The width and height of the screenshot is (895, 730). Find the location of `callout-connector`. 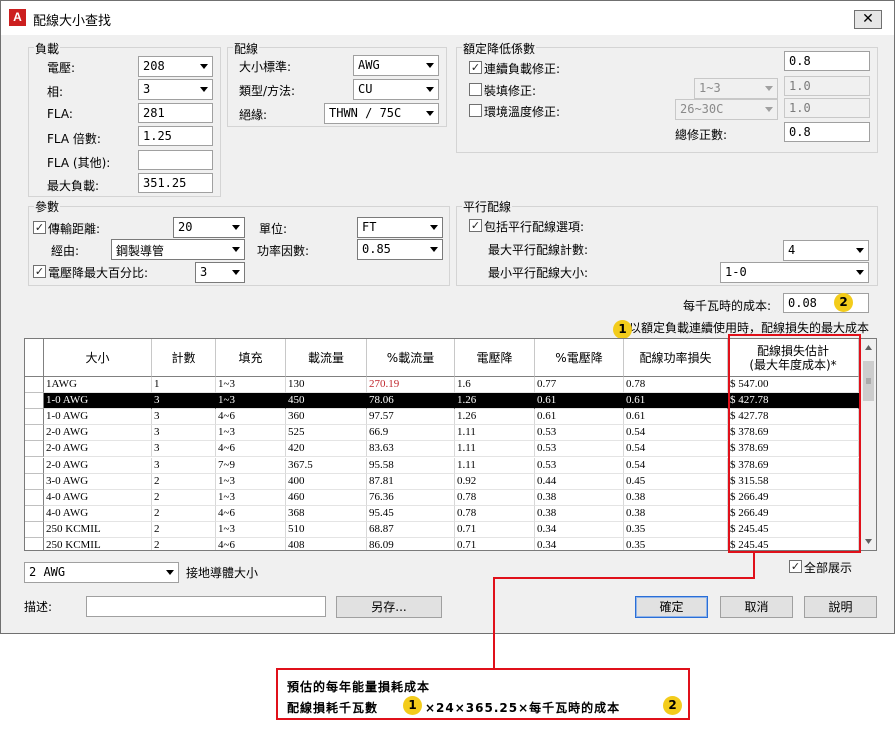

callout-connector is located at coordinates (624, 610).